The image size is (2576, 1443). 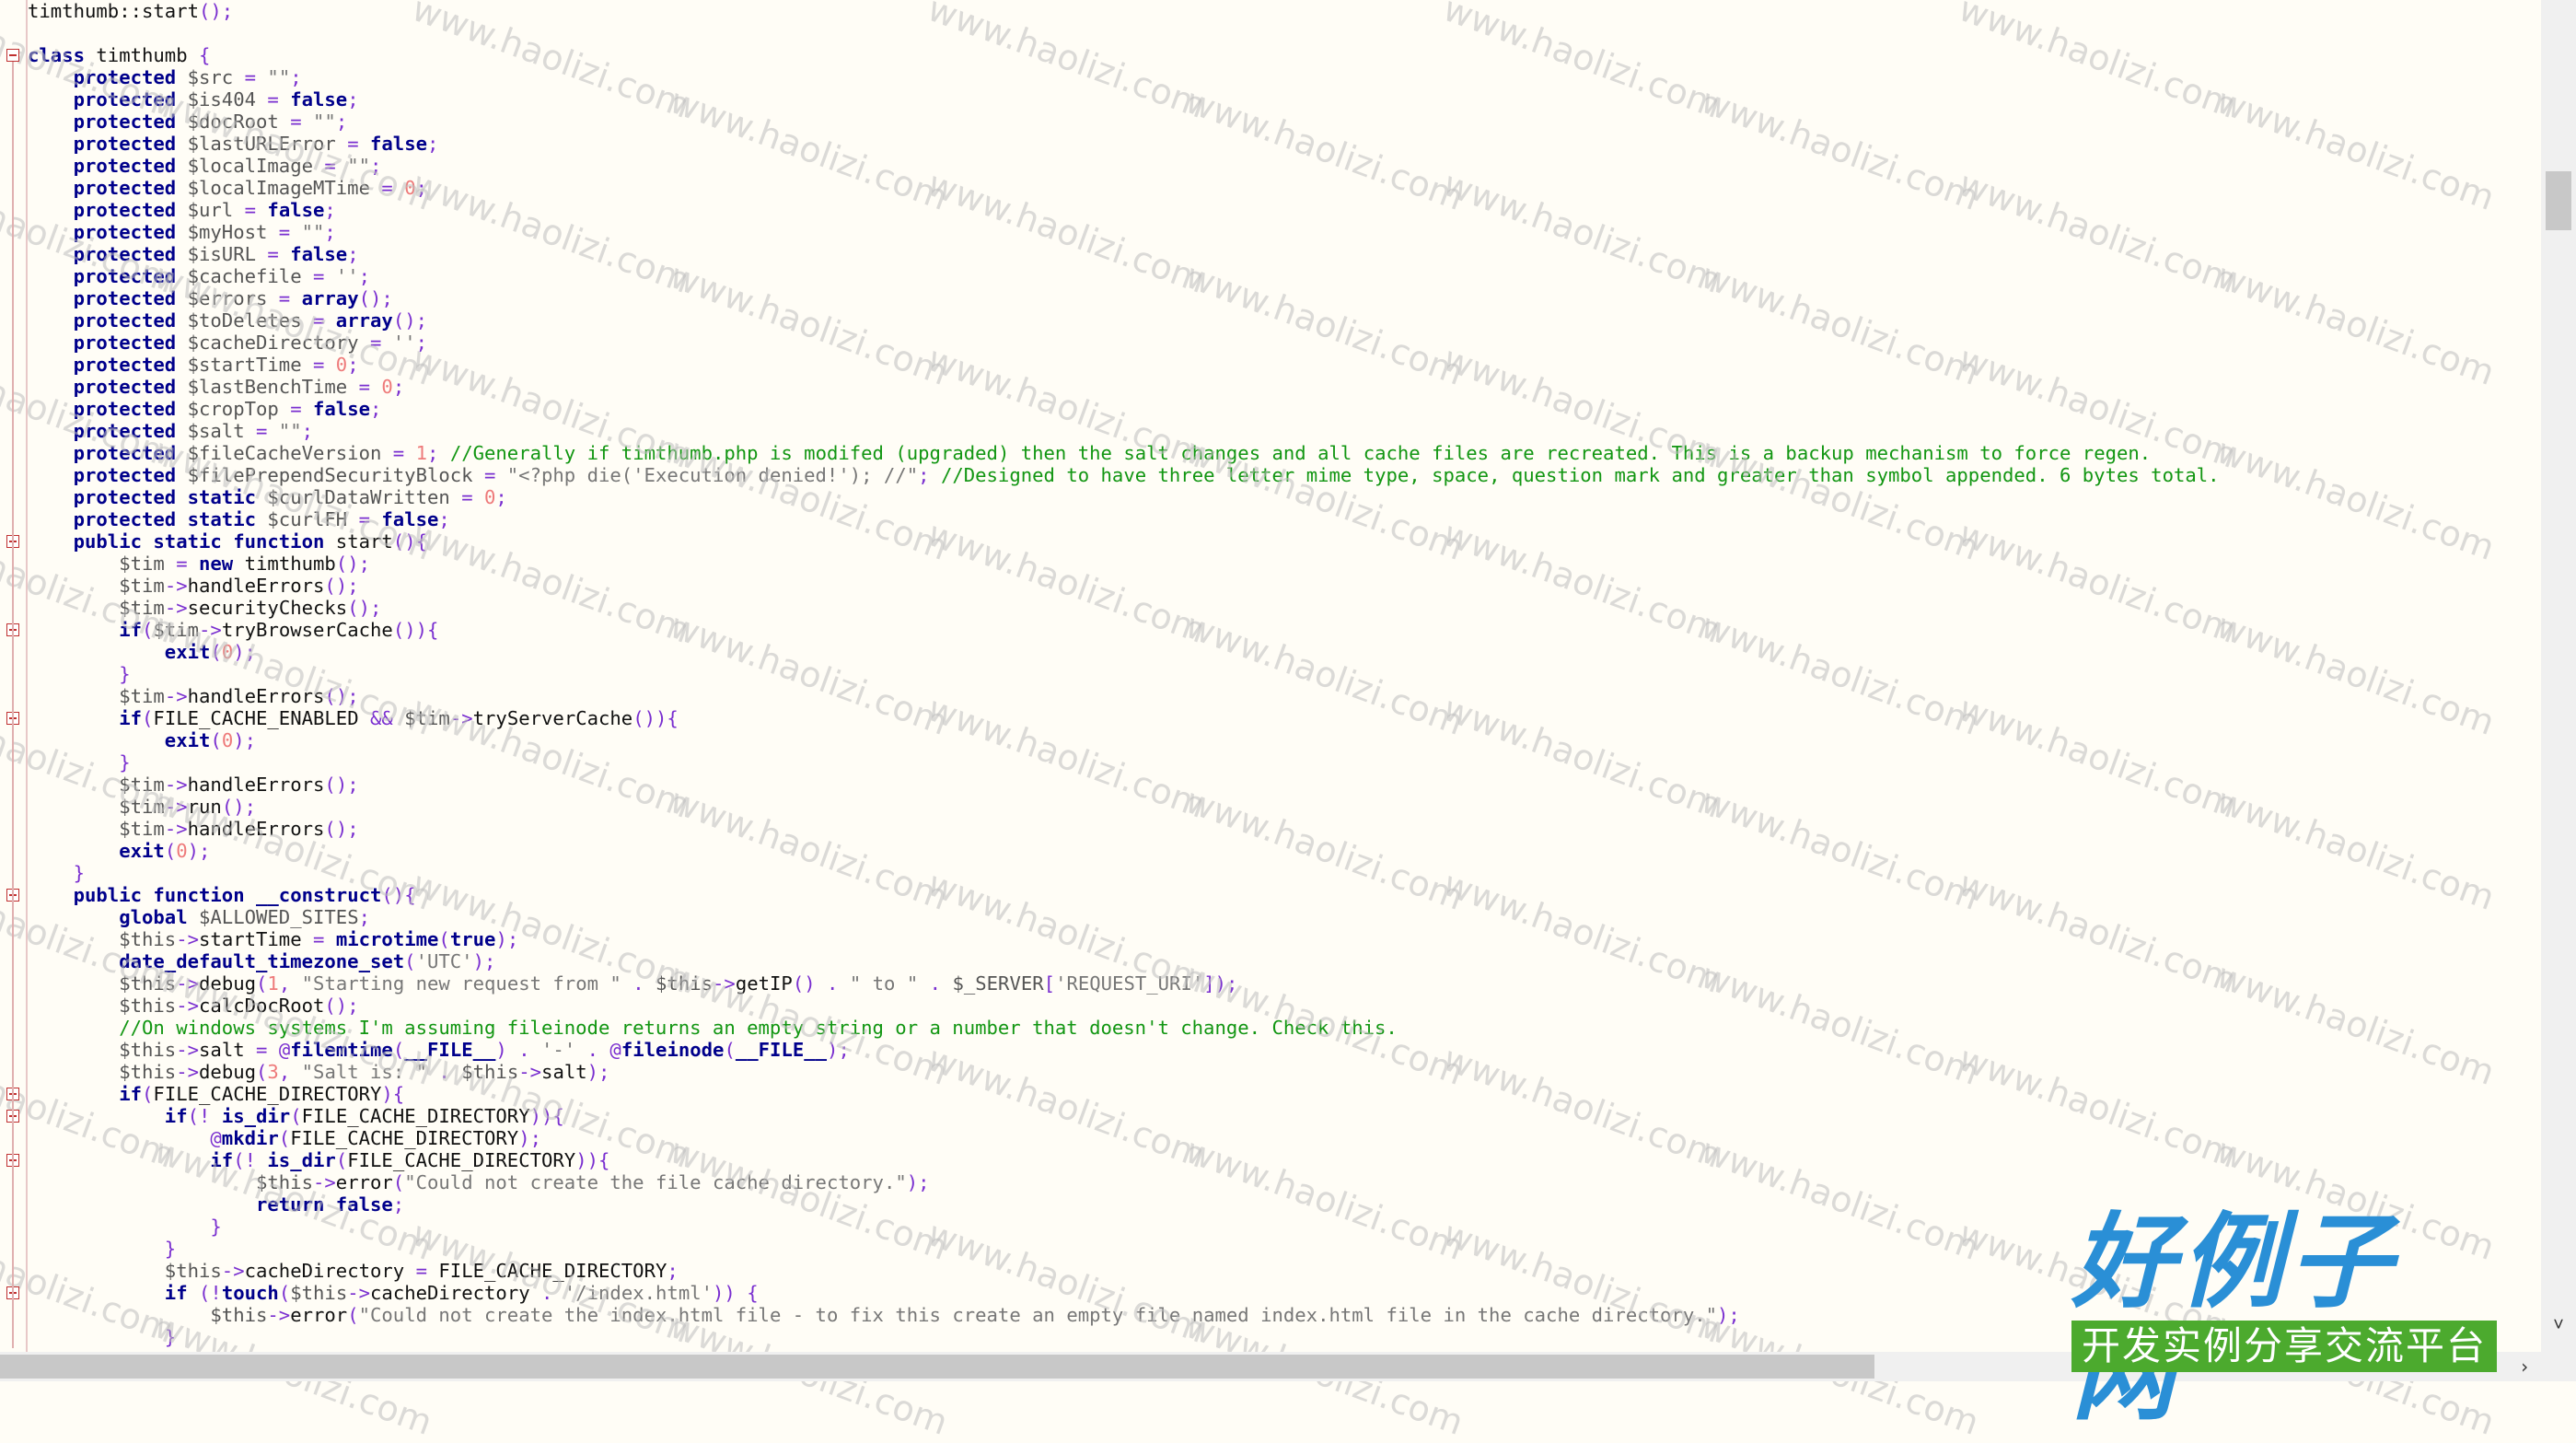 I want to click on code-token: $src, so click(x=210, y=77).